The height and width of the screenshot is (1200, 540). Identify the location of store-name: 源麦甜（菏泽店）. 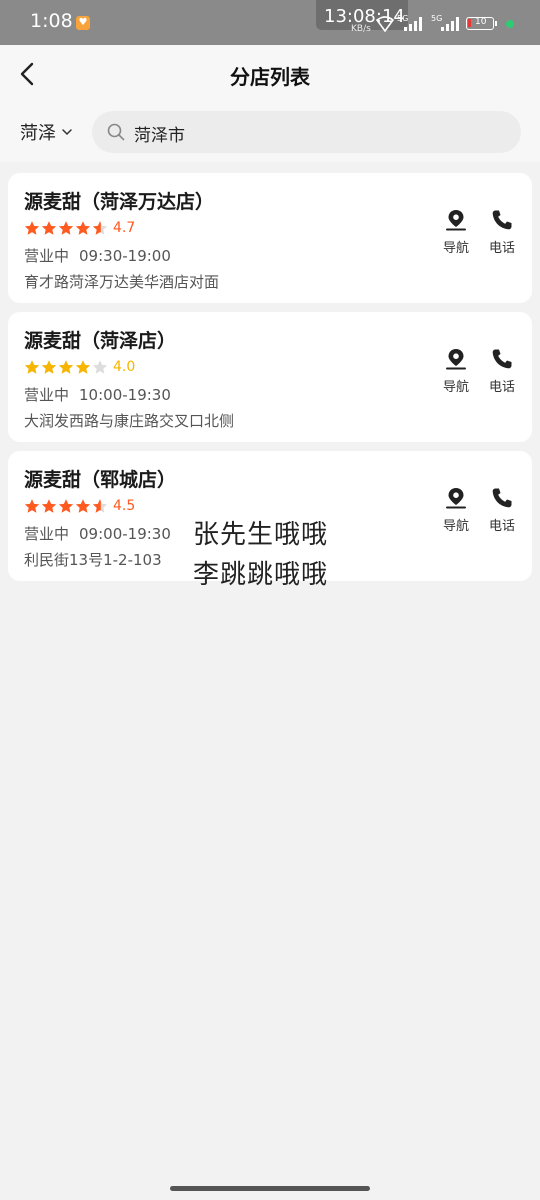
(100, 341).